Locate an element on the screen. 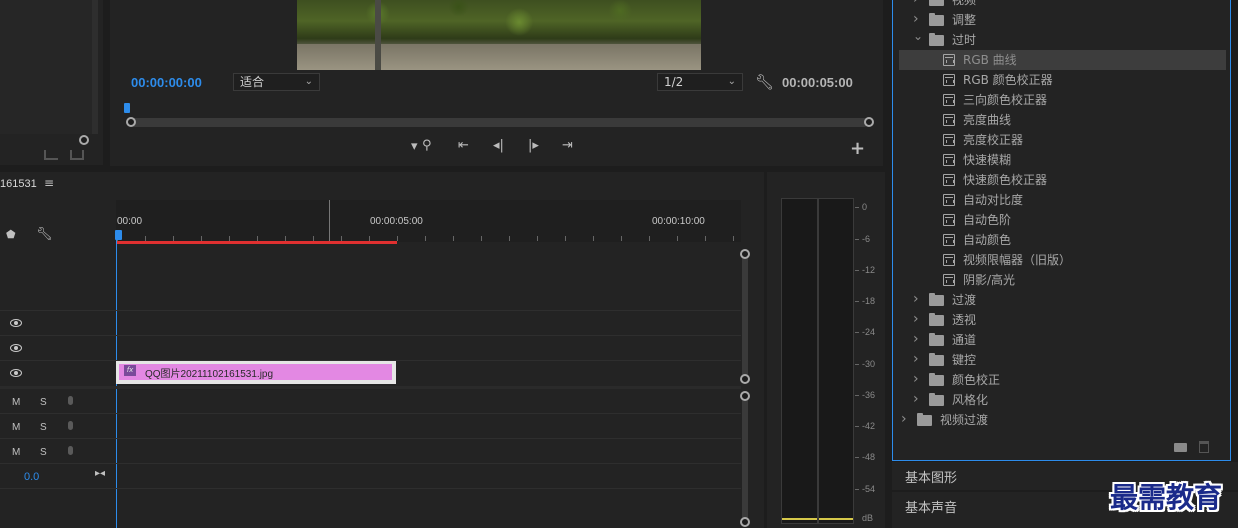 This screenshot has width=1238, height=528. watermark-logo: 最需教育 is located at coordinates (1166, 497).